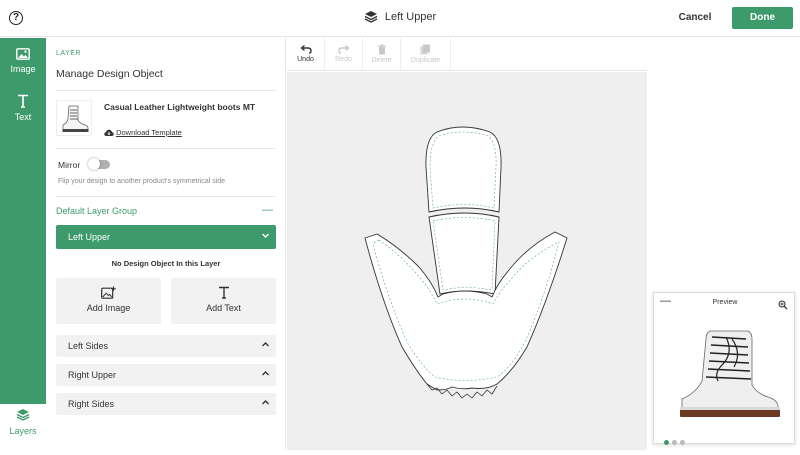  Describe the element at coordinates (23, 69) in the screenshot. I see `rail-item-image-label: Image` at that location.